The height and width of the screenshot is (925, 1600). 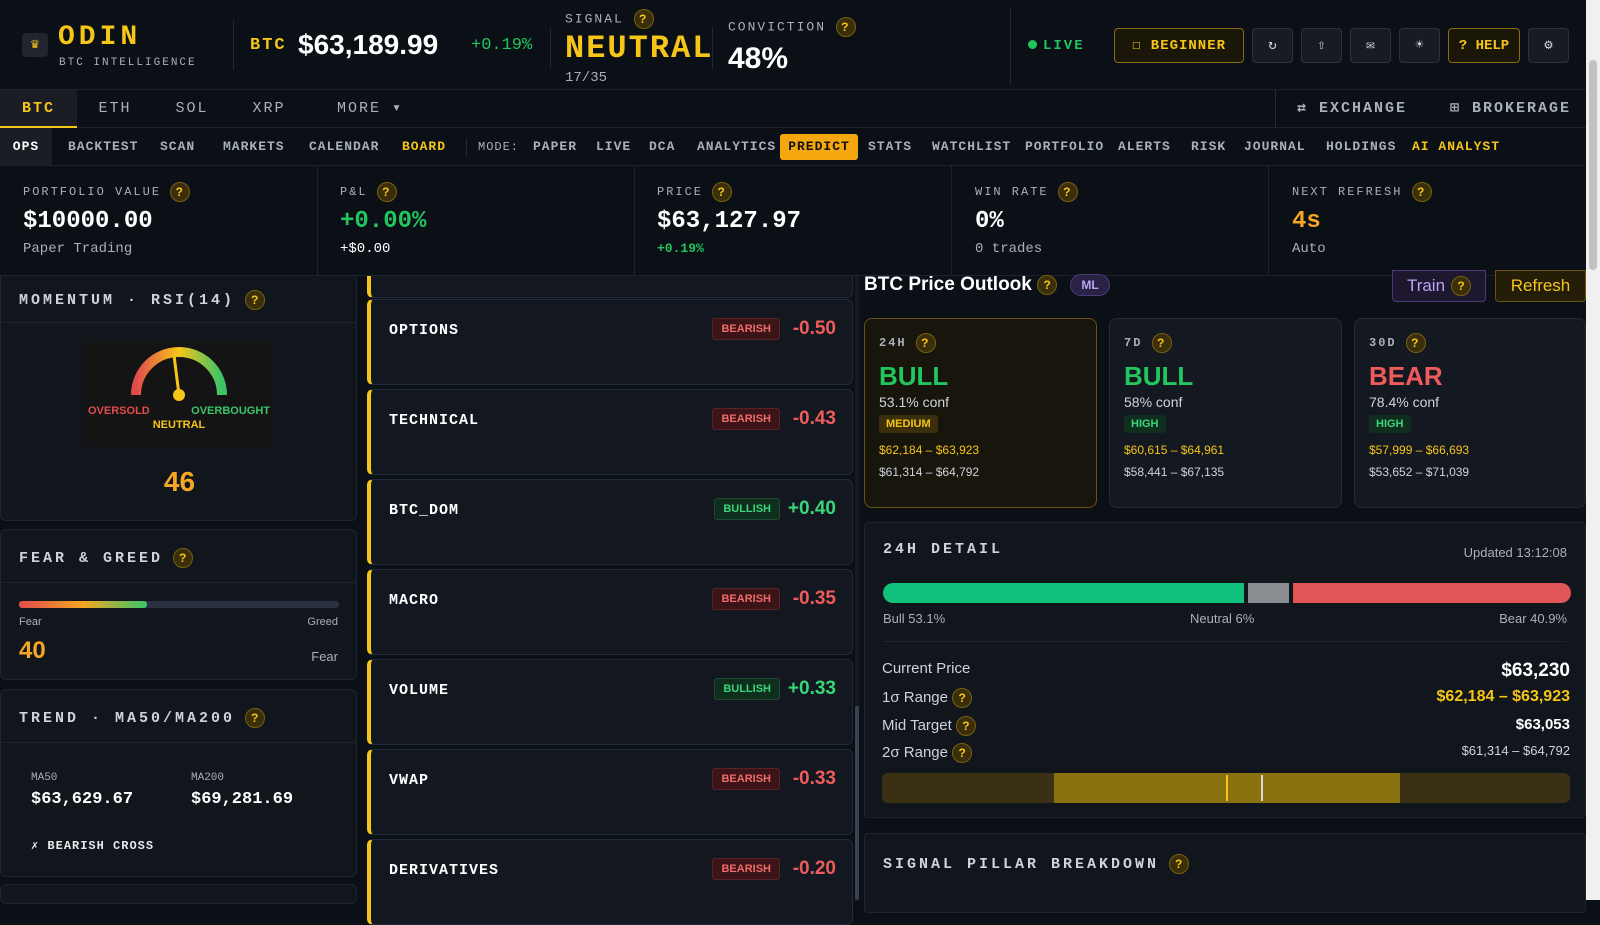 What do you see at coordinates (610, 612) in the screenshot?
I see `signal-row: MACRO BEARISH -0.35` at bounding box center [610, 612].